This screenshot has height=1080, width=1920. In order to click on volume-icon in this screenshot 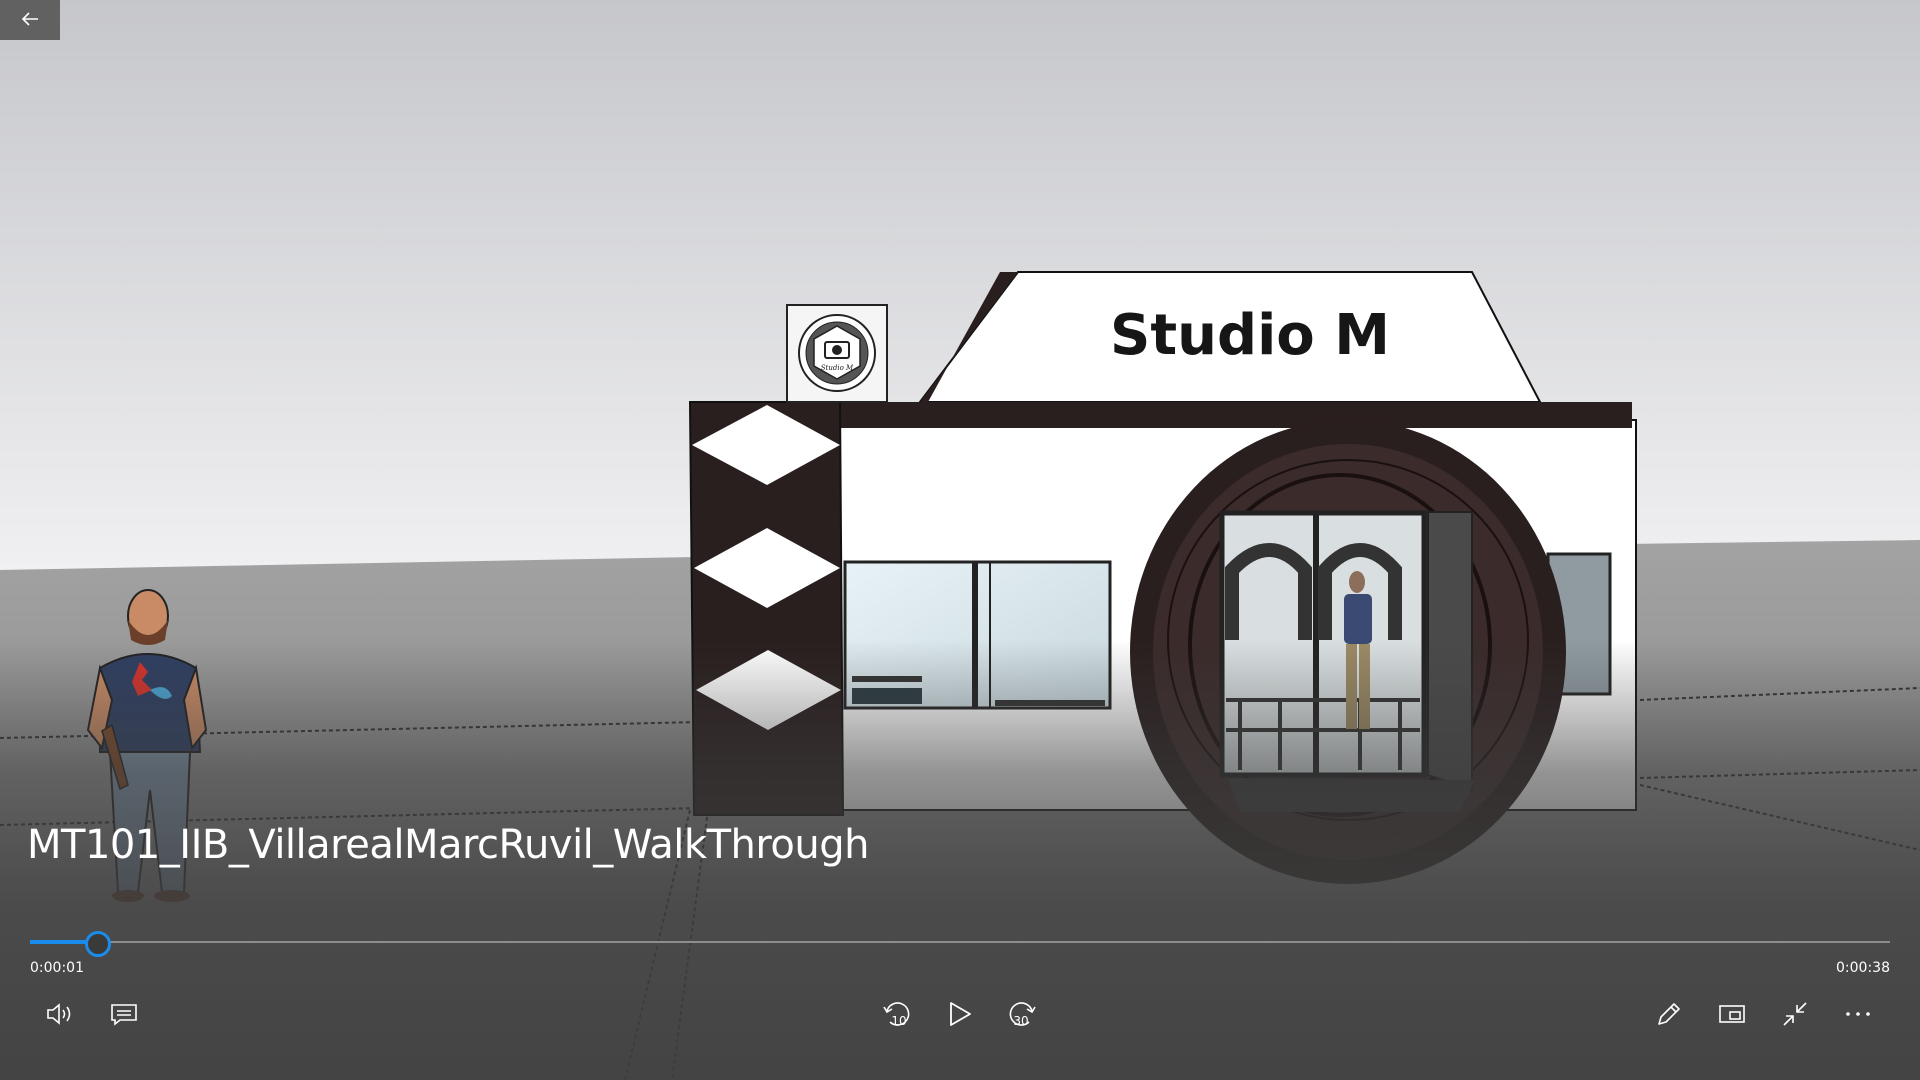, I will do `click(60, 1014)`.